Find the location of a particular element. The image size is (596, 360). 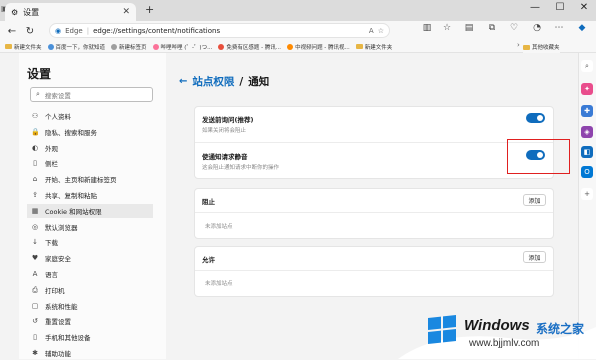

nav-item-language: A 语言 is located at coordinates (90, 274).